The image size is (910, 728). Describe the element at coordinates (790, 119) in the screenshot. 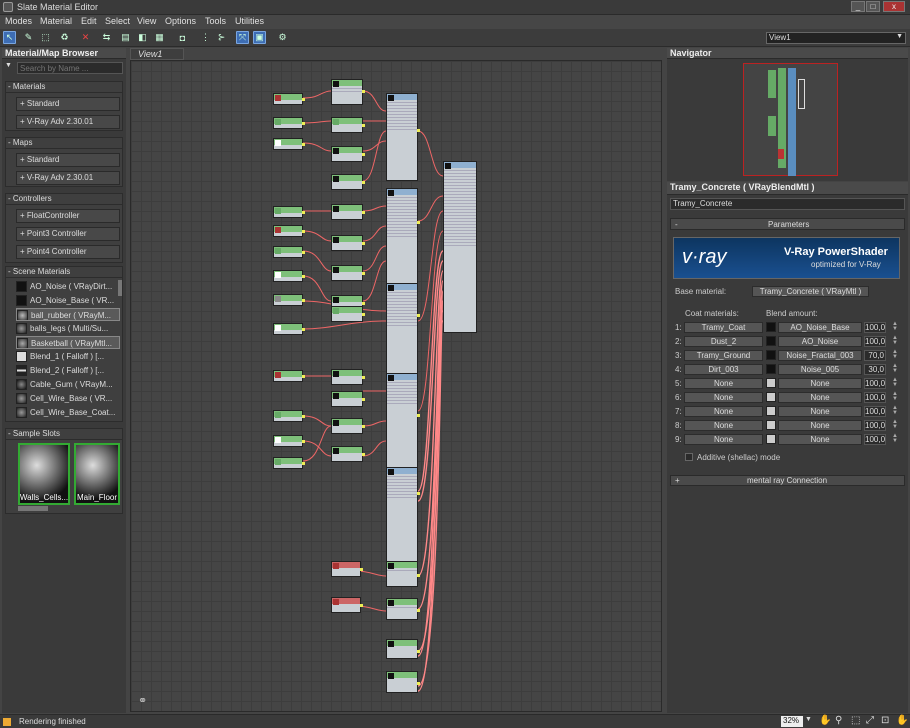

I see `navigator-viewport` at that location.